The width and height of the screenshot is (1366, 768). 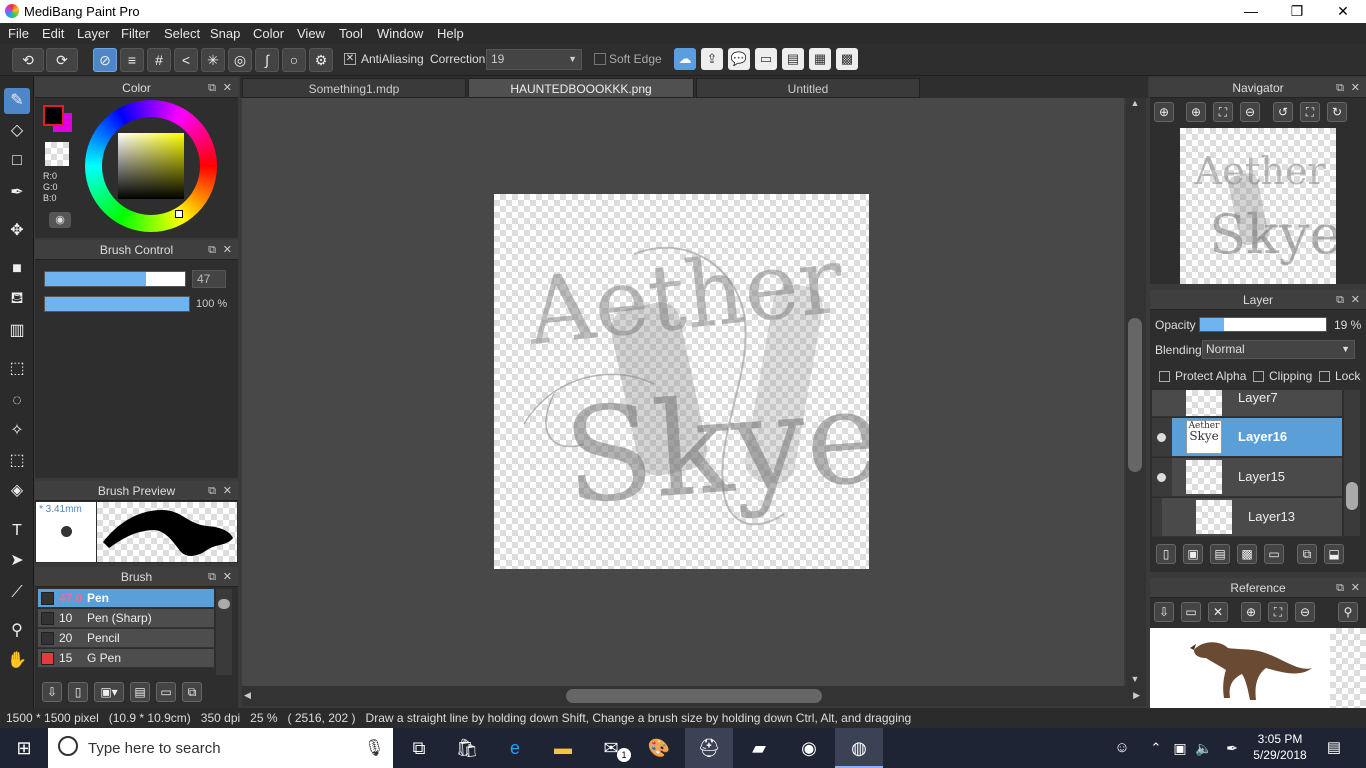 I want to click on gradient-tool: ▥, so click(x=17, y=331).